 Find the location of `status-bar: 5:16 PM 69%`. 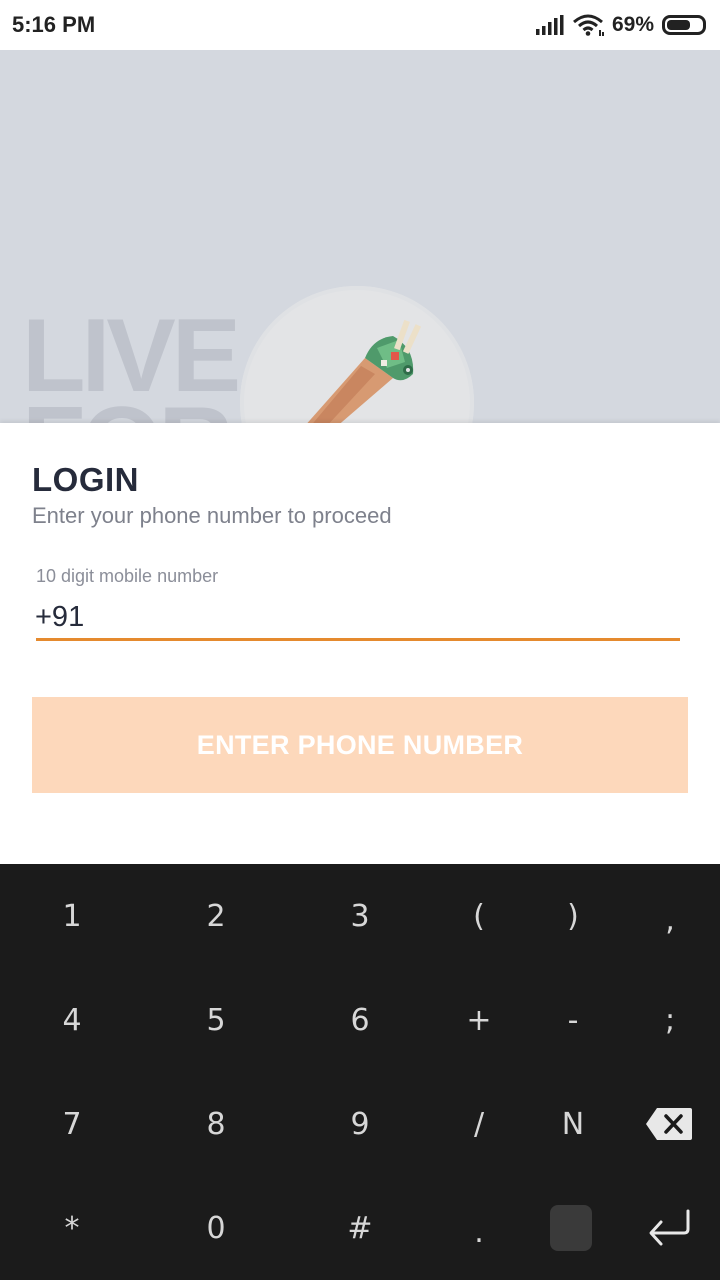

status-bar: 5:16 PM 69% is located at coordinates (360, 25).